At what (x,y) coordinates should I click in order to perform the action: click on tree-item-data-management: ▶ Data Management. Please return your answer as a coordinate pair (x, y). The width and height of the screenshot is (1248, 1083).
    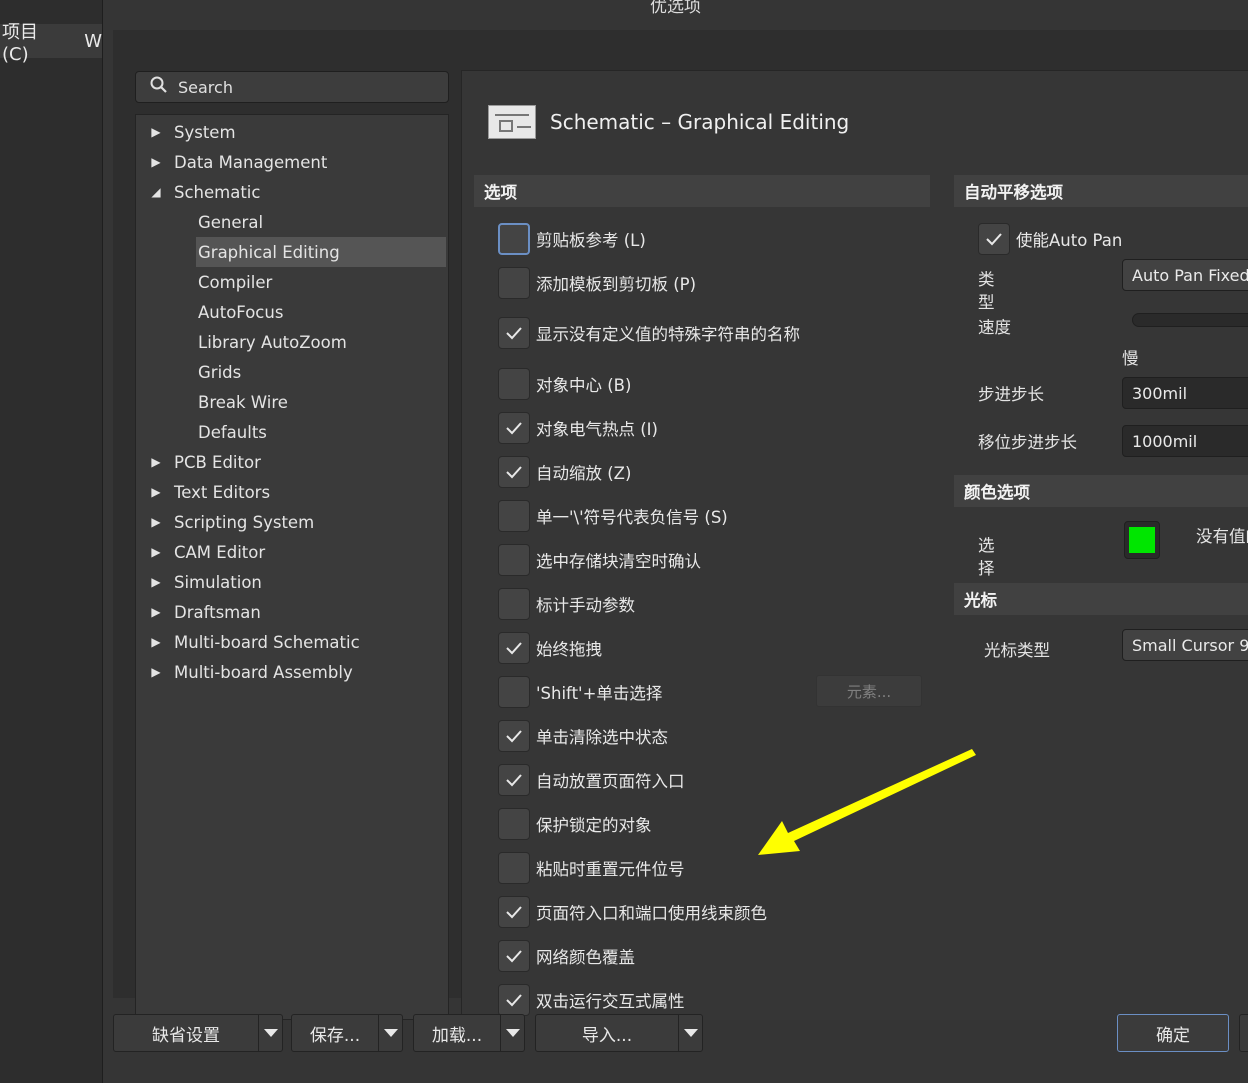
    Looking at the image, I should click on (237, 162).